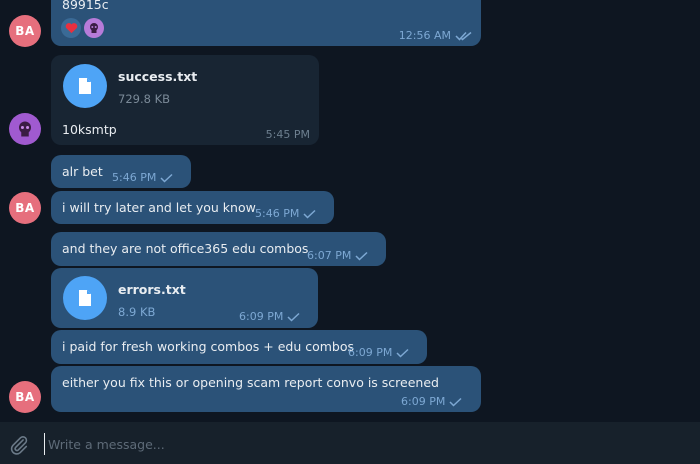 The width and height of the screenshot is (700, 464). What do you see at coordinates (152, 289) in the screenshot?
I see `file-name: errors.txt` at bounding box center [152, 289].